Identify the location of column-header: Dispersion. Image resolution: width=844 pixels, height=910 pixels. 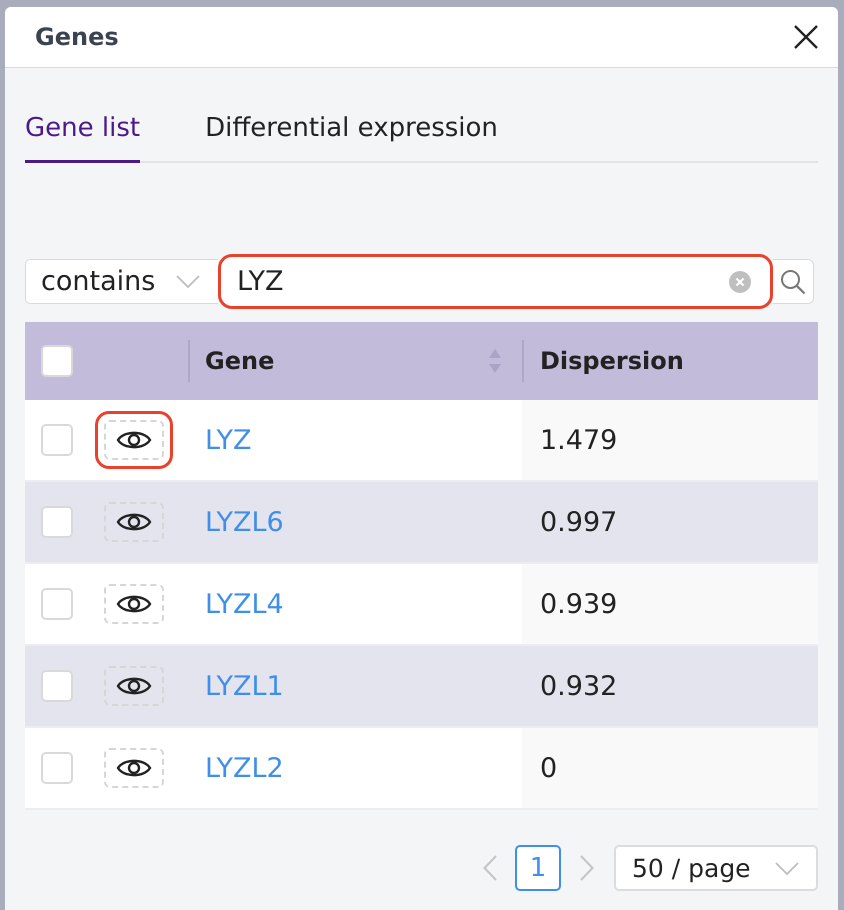
(612, 361).